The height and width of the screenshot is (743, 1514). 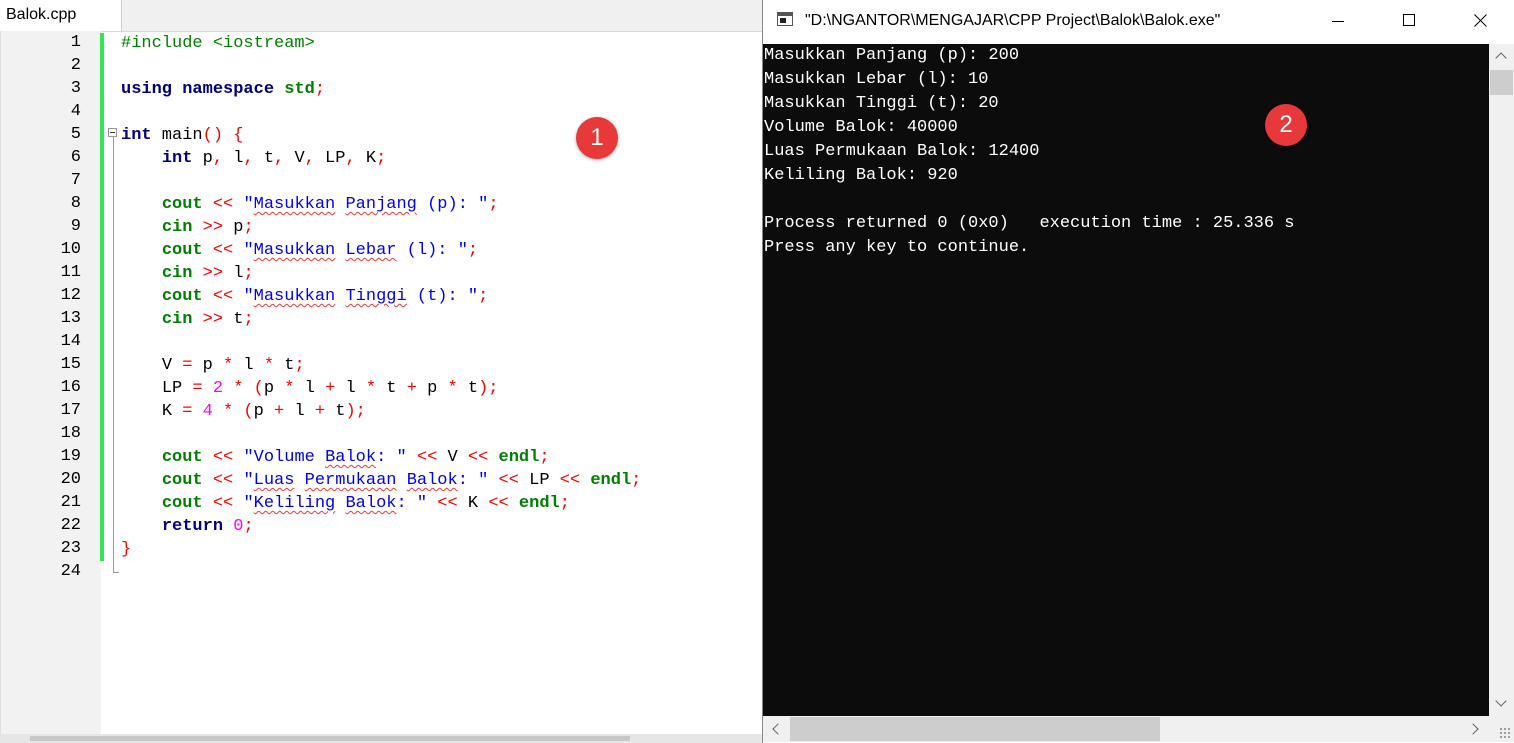 I want to click on line-number: 8, so click(x=75, y=203).